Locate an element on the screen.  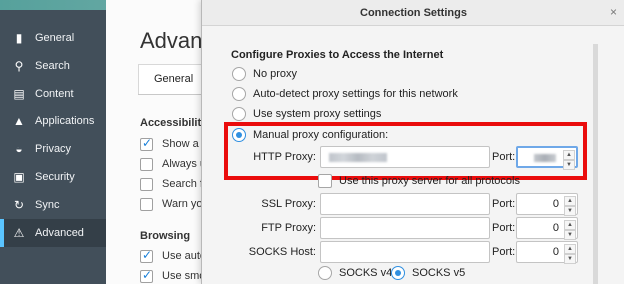
annotation-highlight-box is located at coordinates (405, 151).